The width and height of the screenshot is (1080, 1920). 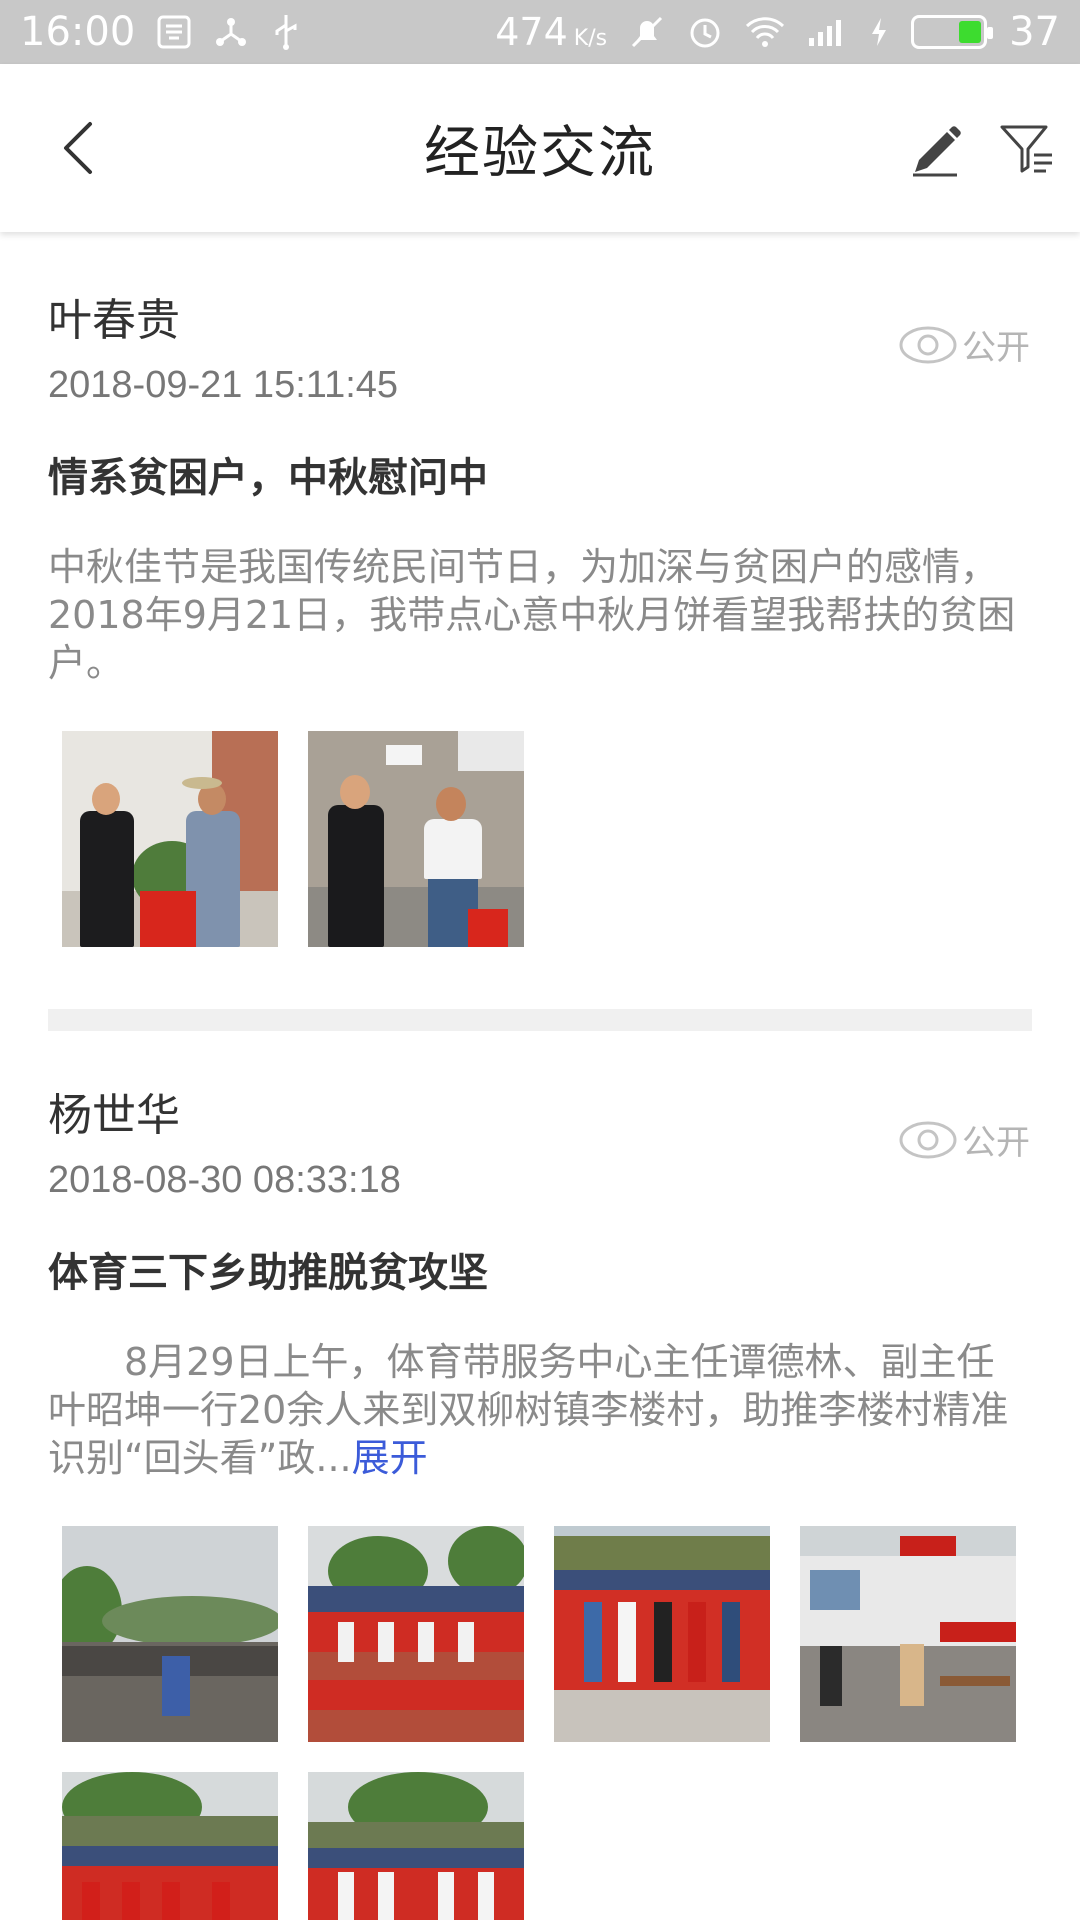 I want to click on usb-icon, so click(x=286, y=32).